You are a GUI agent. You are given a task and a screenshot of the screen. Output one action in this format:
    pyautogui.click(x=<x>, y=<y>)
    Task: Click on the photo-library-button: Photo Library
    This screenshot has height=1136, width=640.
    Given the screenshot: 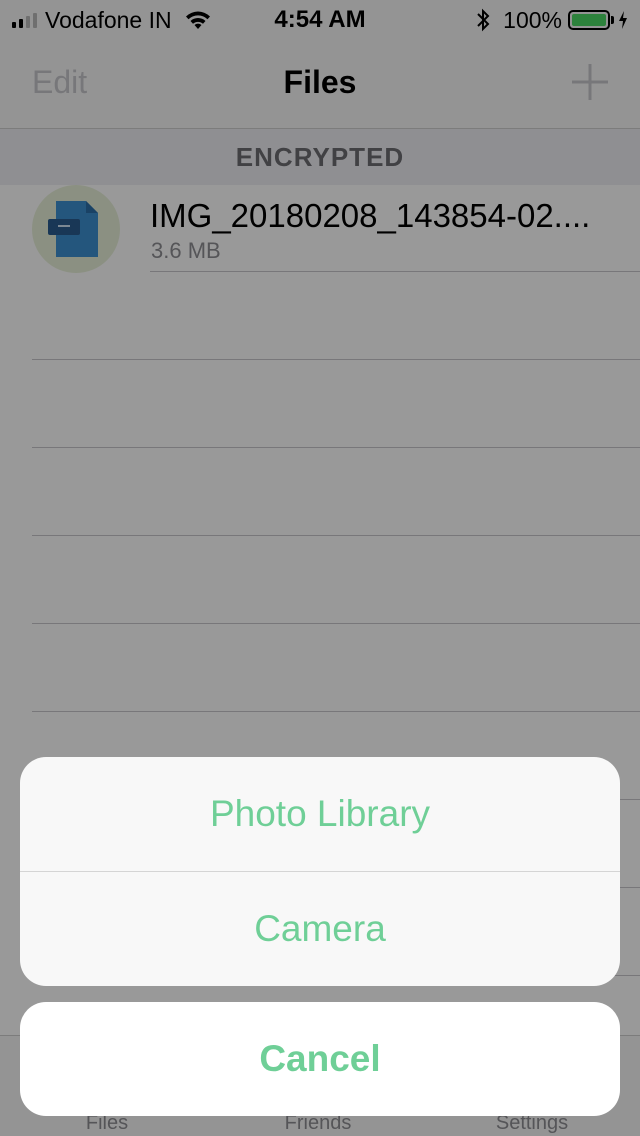 What is the action you would take?
    pyautogui.click(x=320, y=814)
    